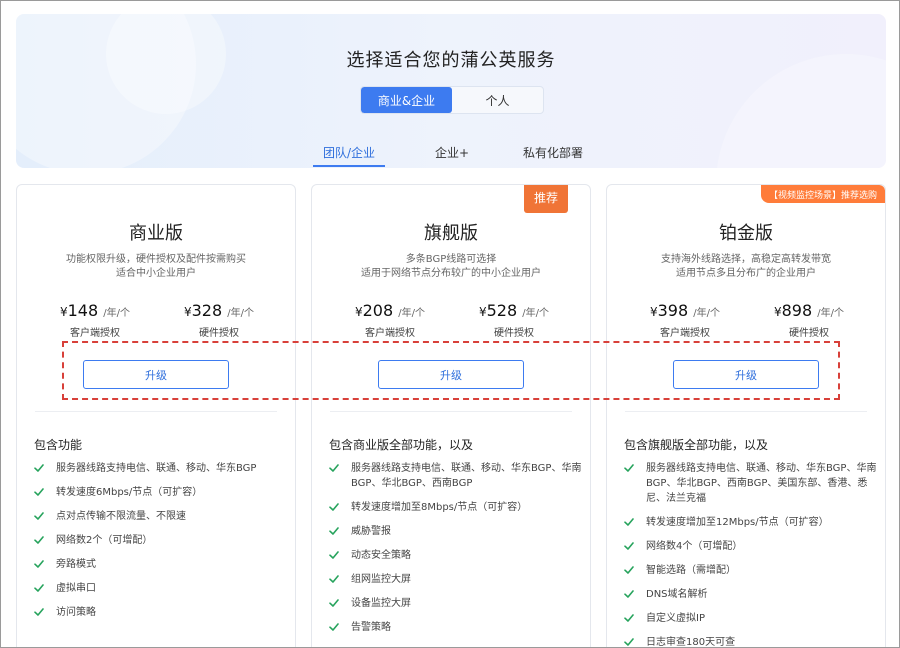 Image resolution: width=900 pixels, height=648 pixels. I want to click on feature-text: 自定义虚拟IP, so click(675, 618).